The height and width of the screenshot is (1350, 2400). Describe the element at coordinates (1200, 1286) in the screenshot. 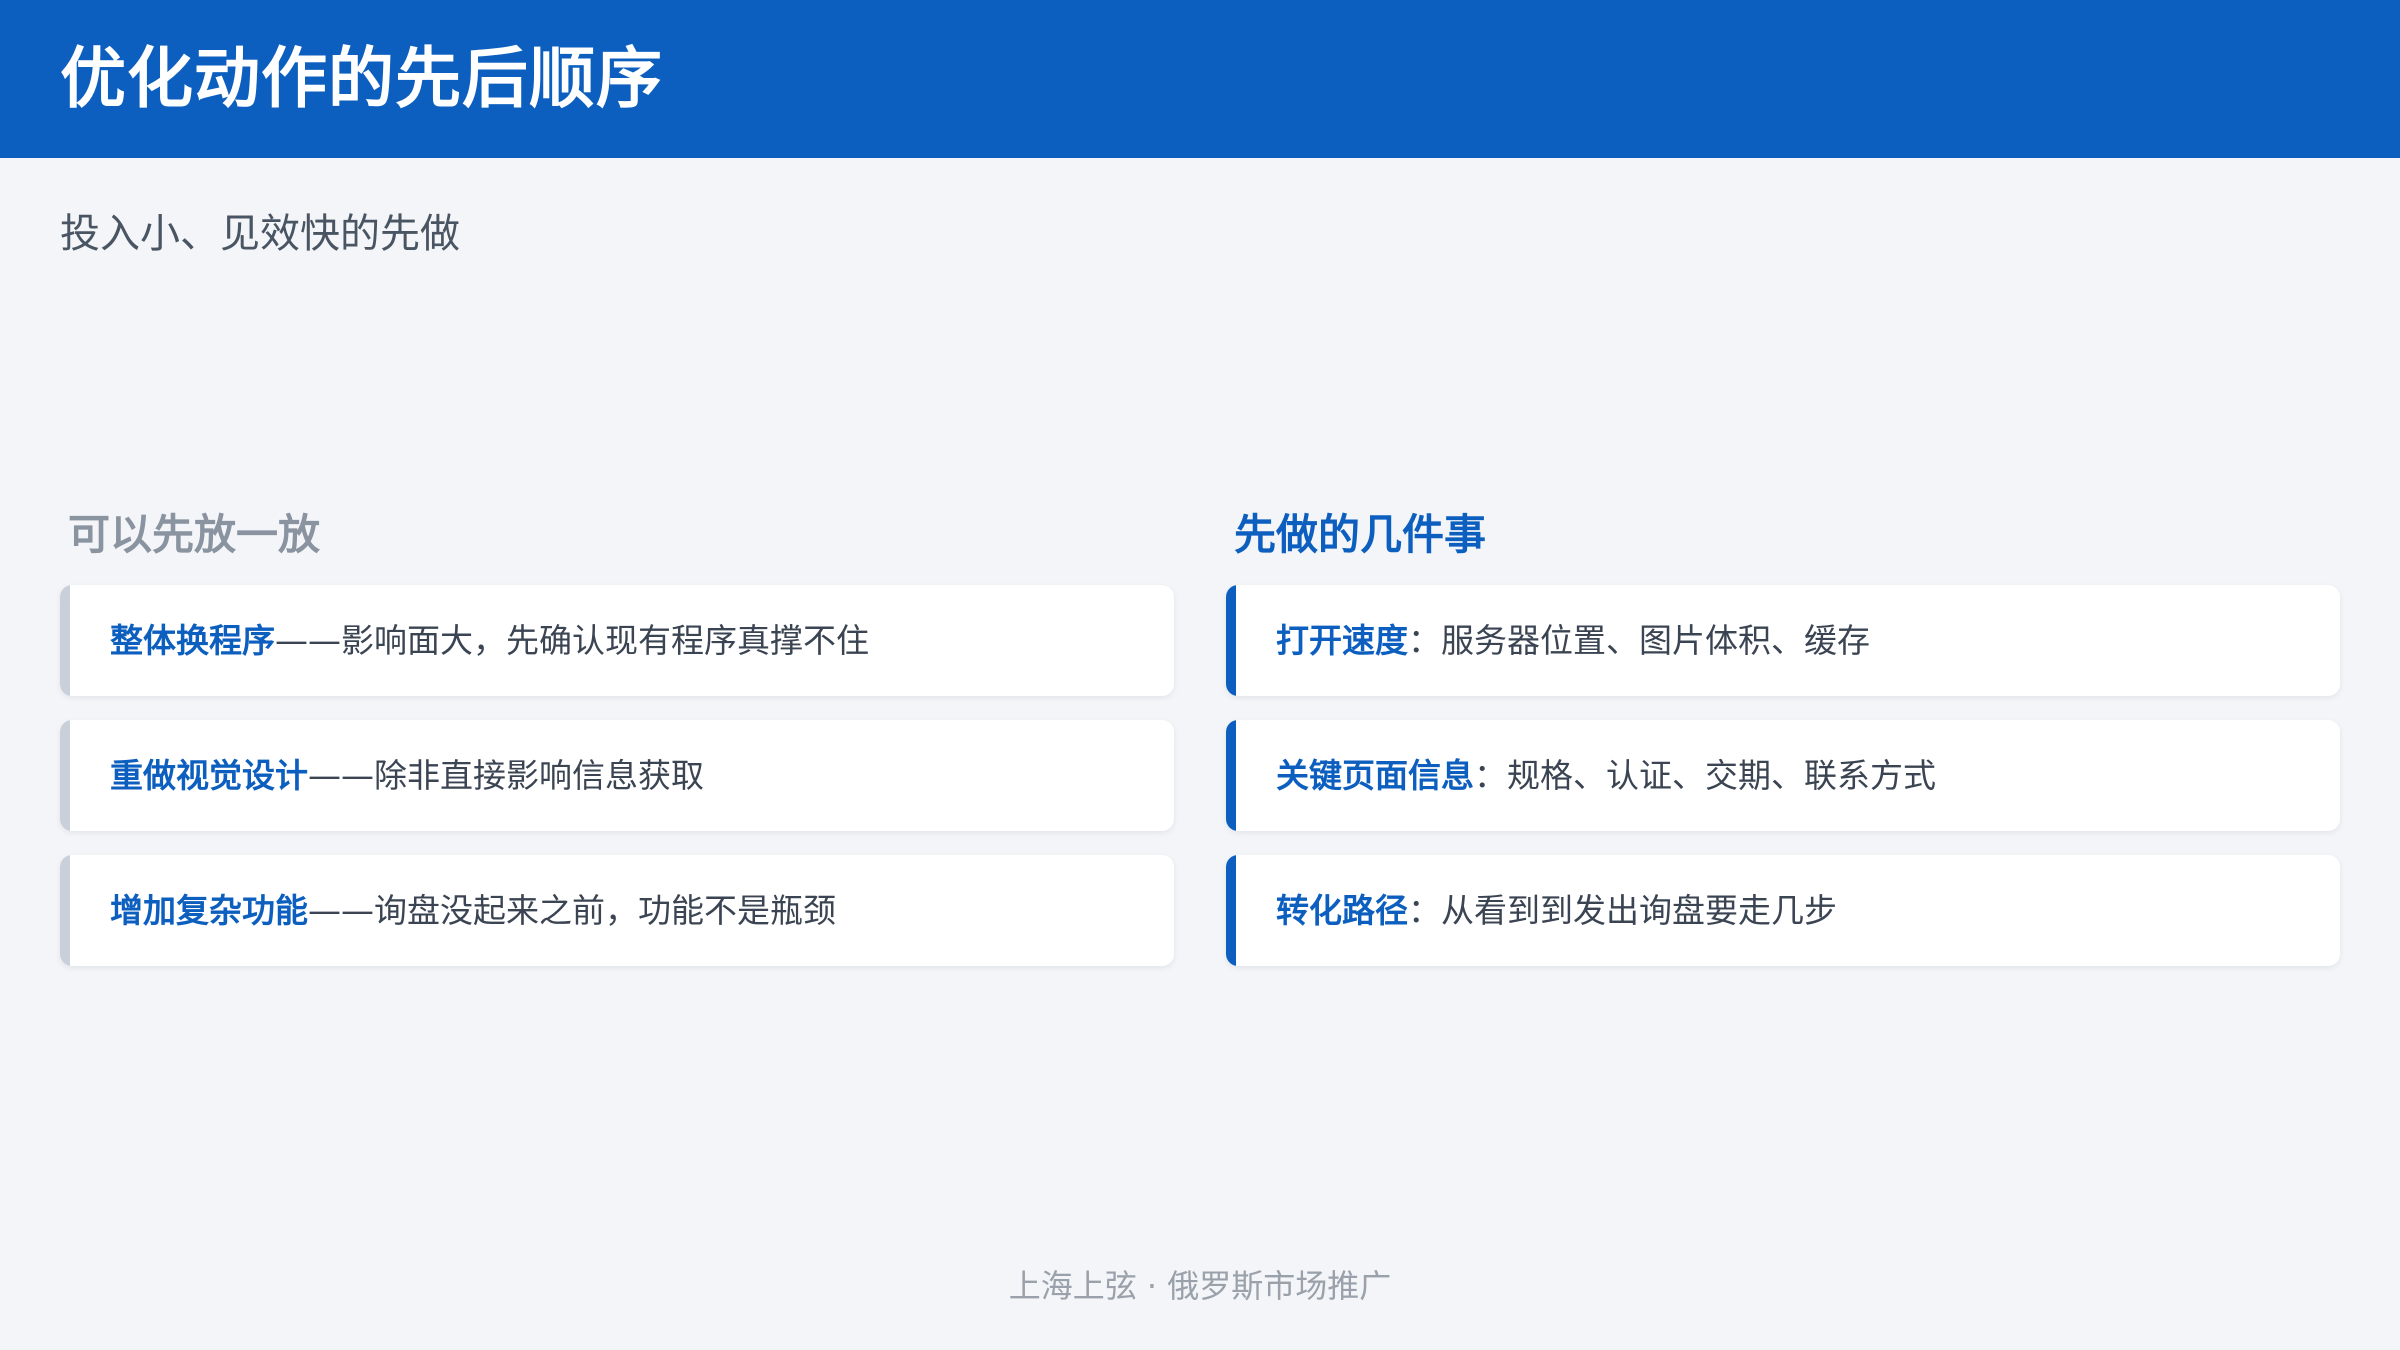

I see `footer-credit: 上海上弦 · 俄罗斯市场推广` at that location.